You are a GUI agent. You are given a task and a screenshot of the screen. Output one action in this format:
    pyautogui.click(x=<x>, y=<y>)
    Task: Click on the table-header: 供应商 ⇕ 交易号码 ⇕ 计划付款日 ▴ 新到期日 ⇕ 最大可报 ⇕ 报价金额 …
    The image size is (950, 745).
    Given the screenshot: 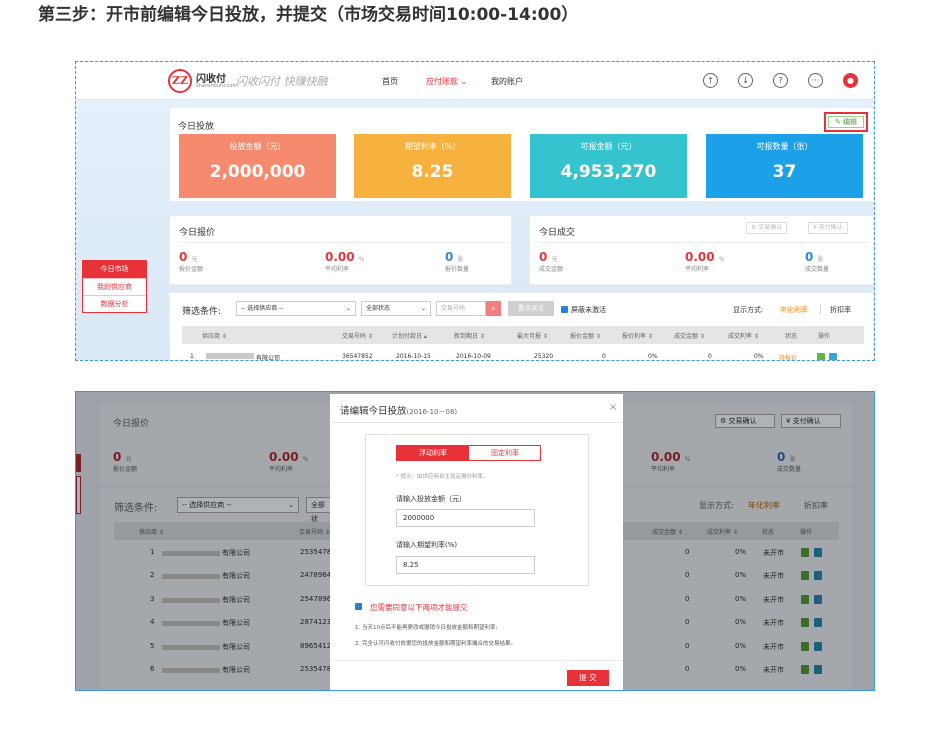 What is the action you would take?
    pyautogui.click(x=523, y=335)
    